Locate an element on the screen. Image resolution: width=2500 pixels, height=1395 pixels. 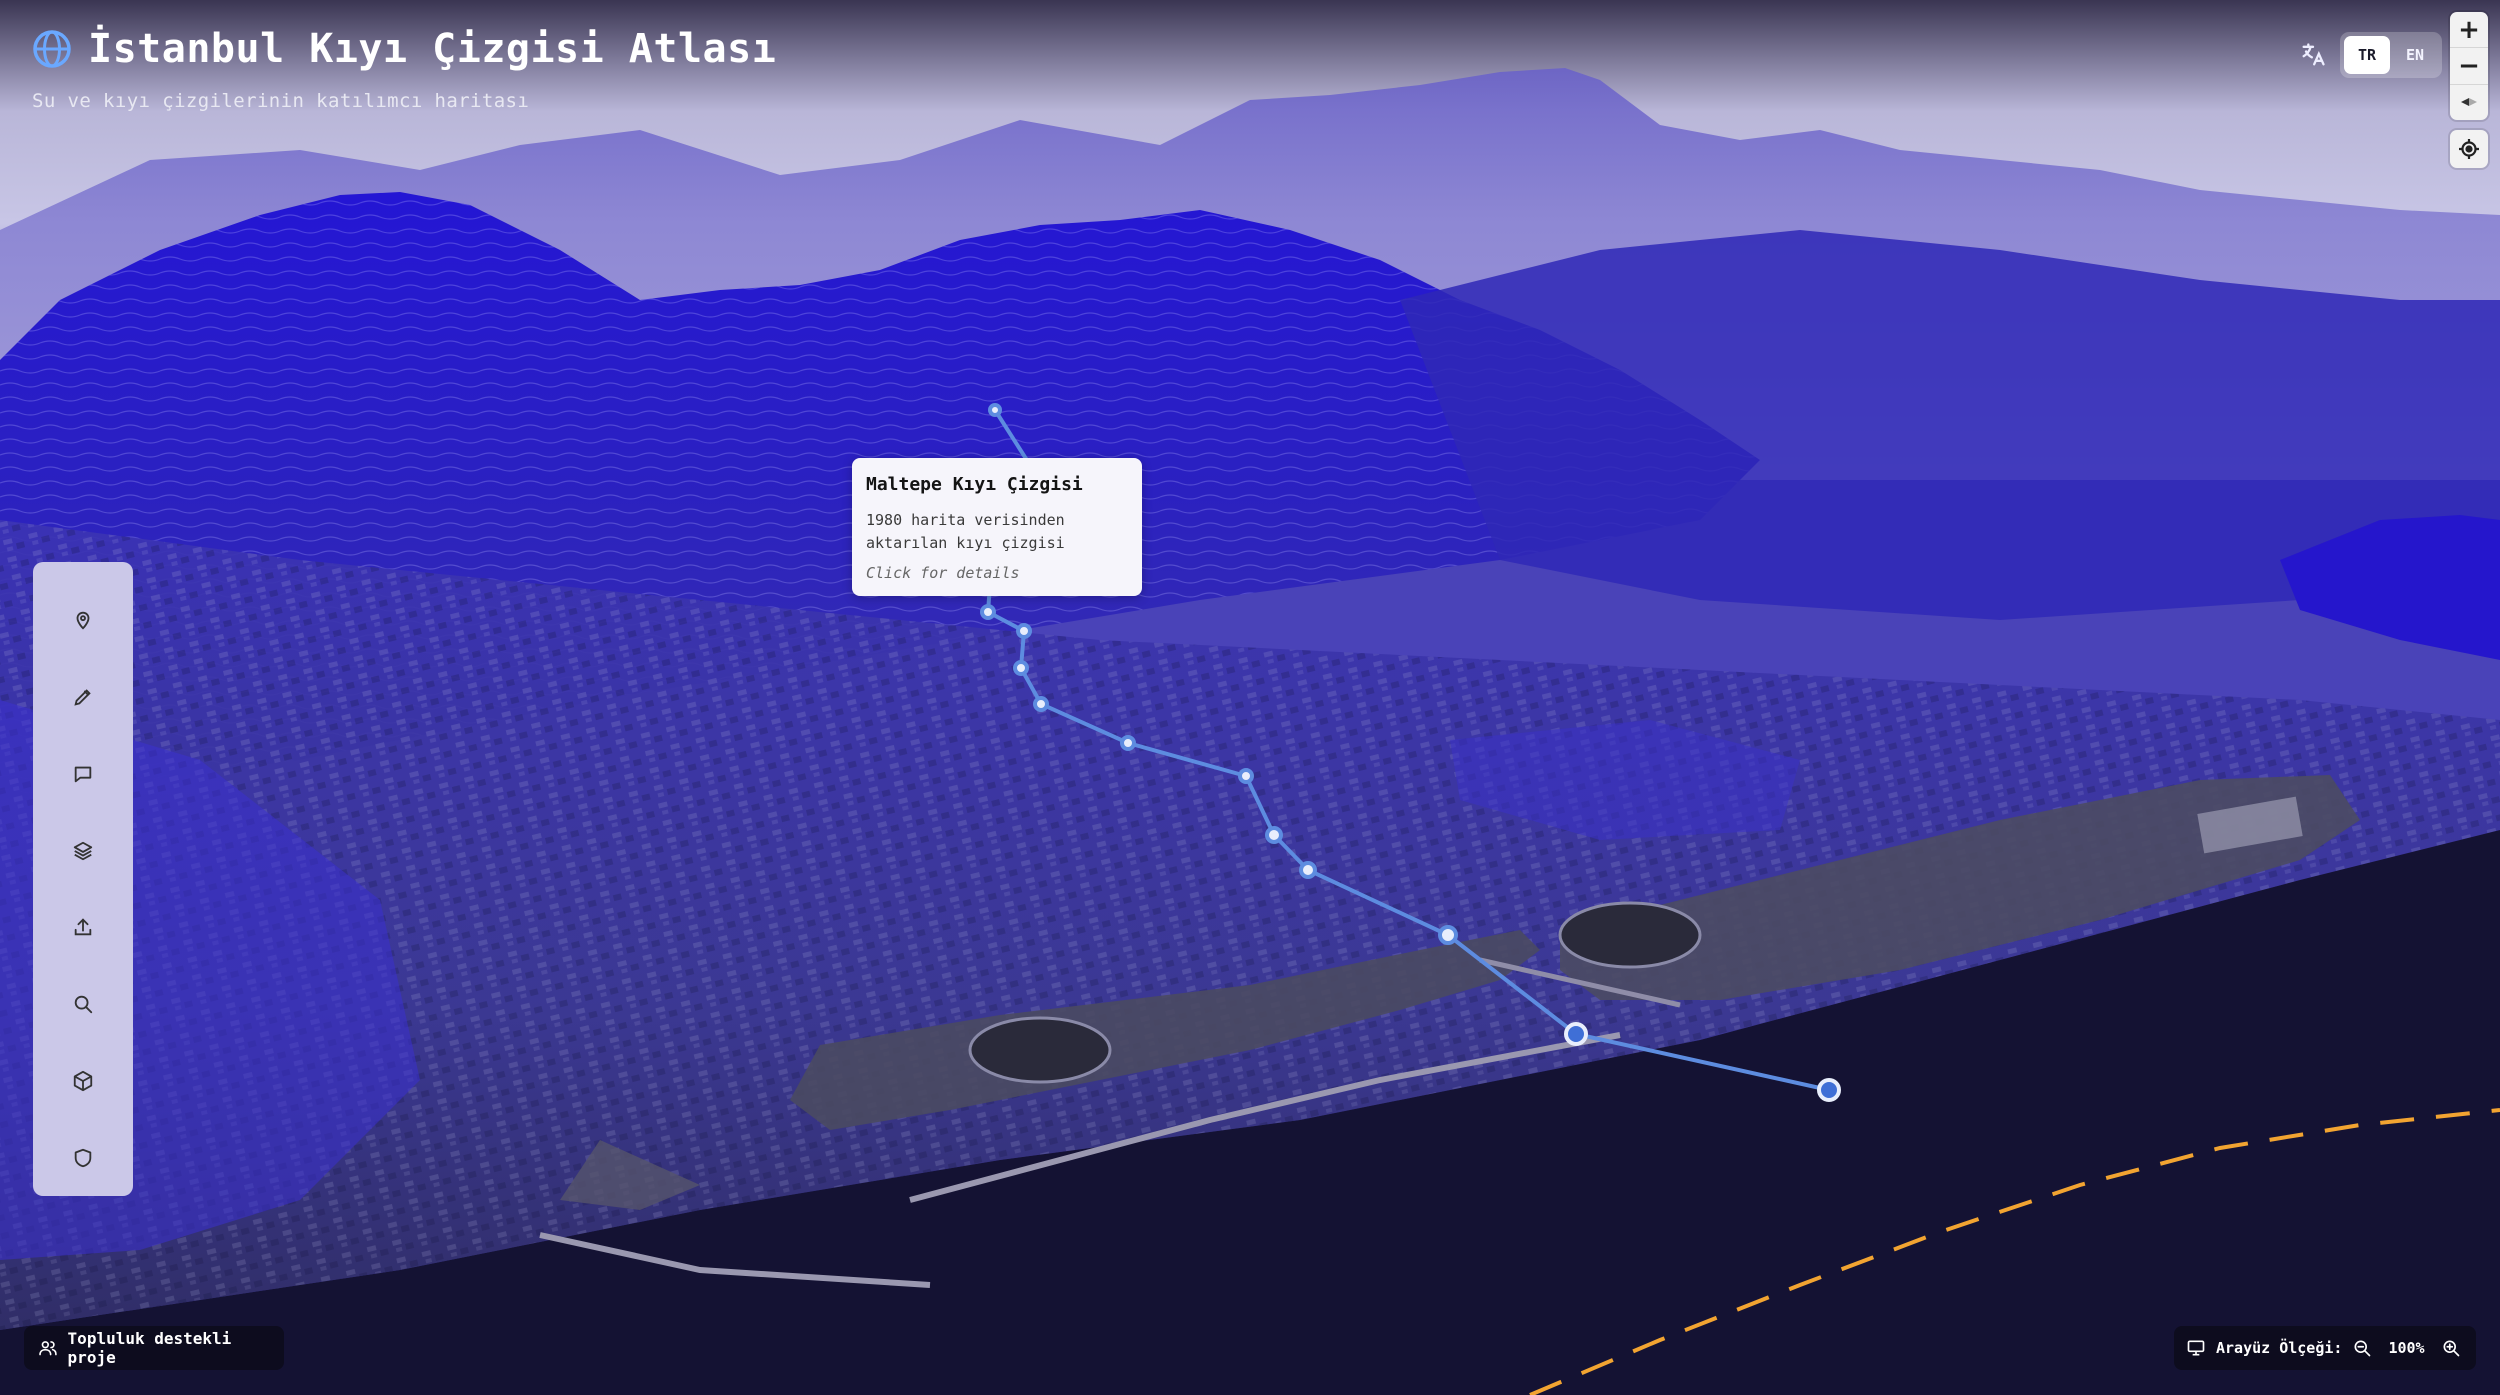
ui-scale-value: 100% is located at coordinates (2406, 1348).